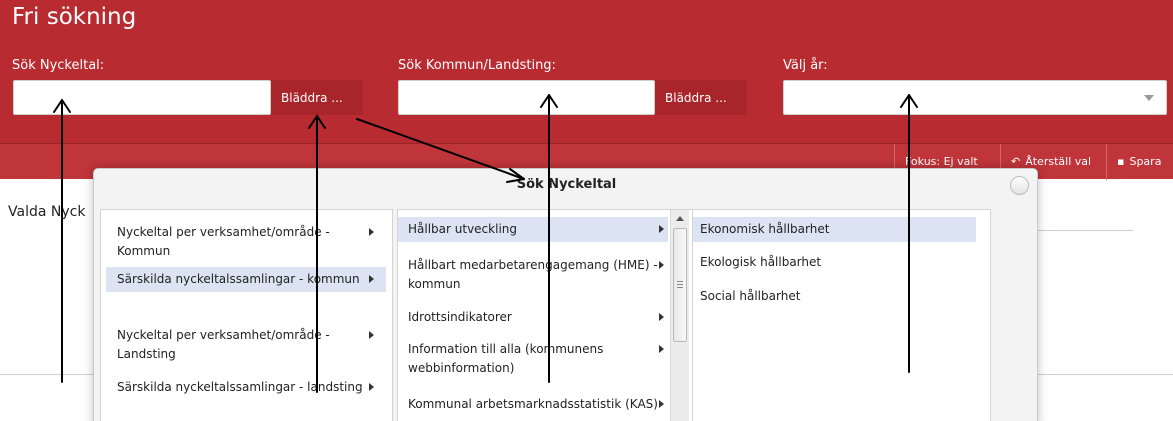 This screenshot has width=1173, height=421. I want to click on list-item-label: Ekologisk hållbarhet, so click(761, 262).